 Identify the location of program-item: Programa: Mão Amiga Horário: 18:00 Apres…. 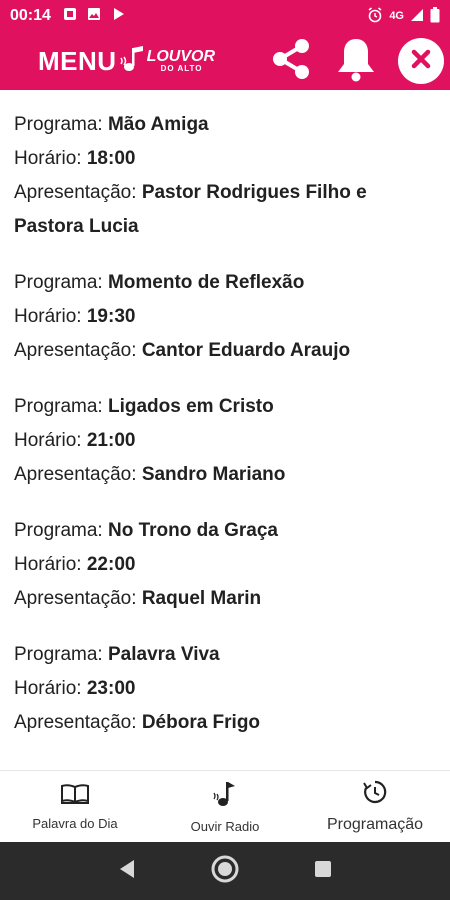
(225, 176).